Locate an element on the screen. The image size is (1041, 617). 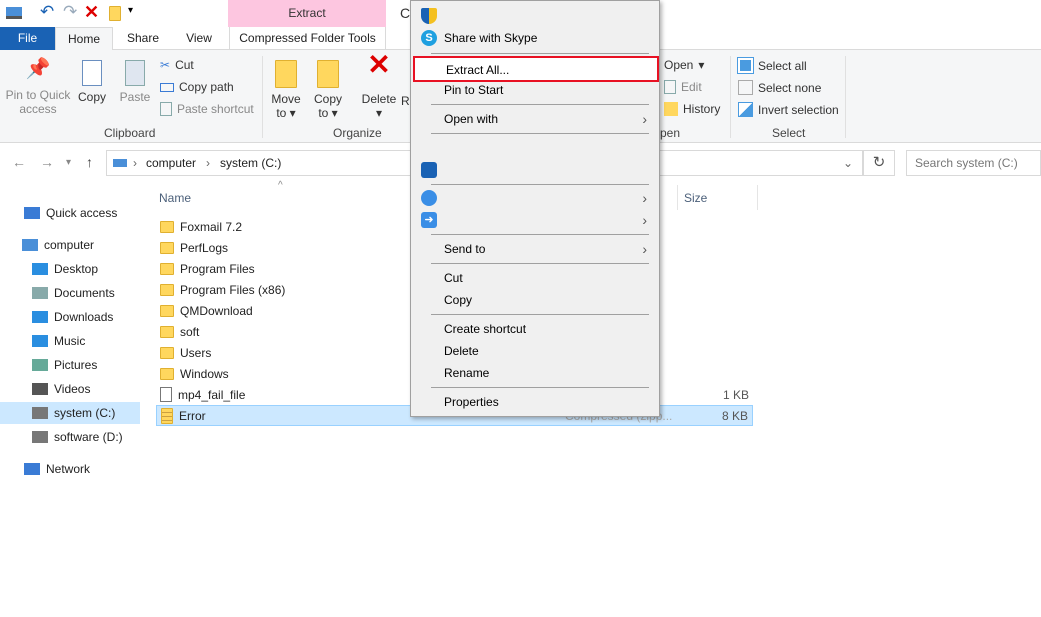
file-icon is located at coordinates (166, 394).